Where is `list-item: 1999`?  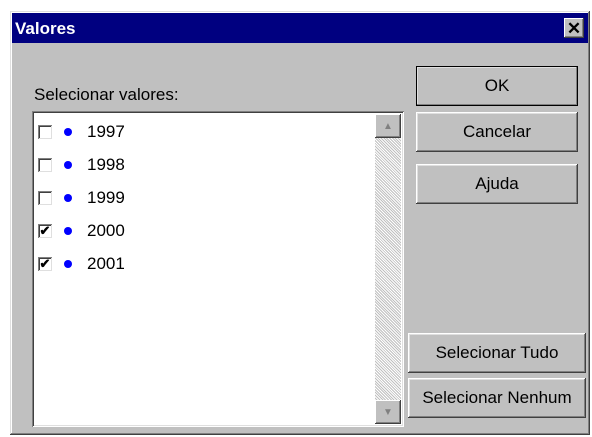
list-item: 1999 is located at coordinates (203, 197).